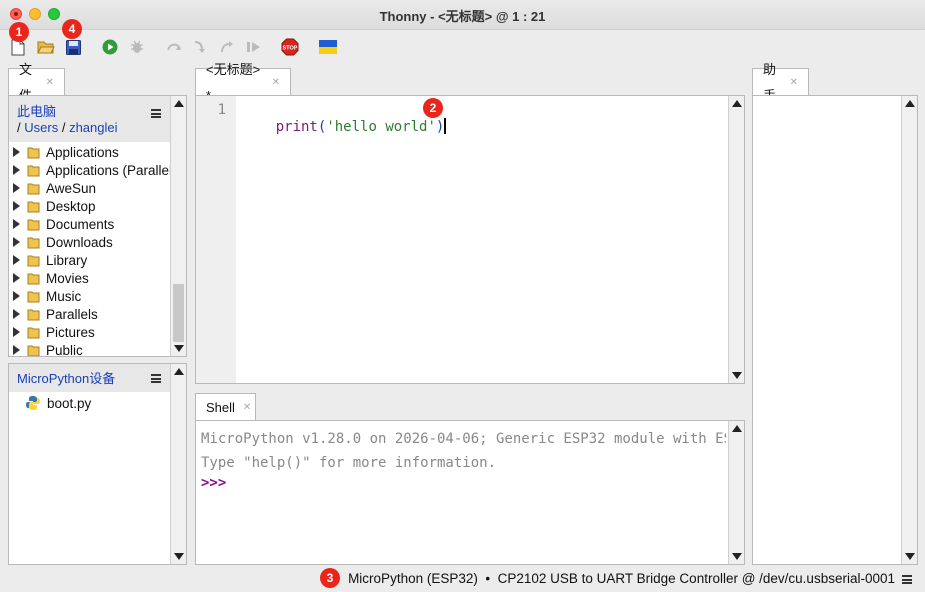 The height and width of the screenshot is (592, 925). What do you see at coordinates (66, 378) in the screenshot?
I see `device-title: MicroPython设备` at bounding box center [66, 378].